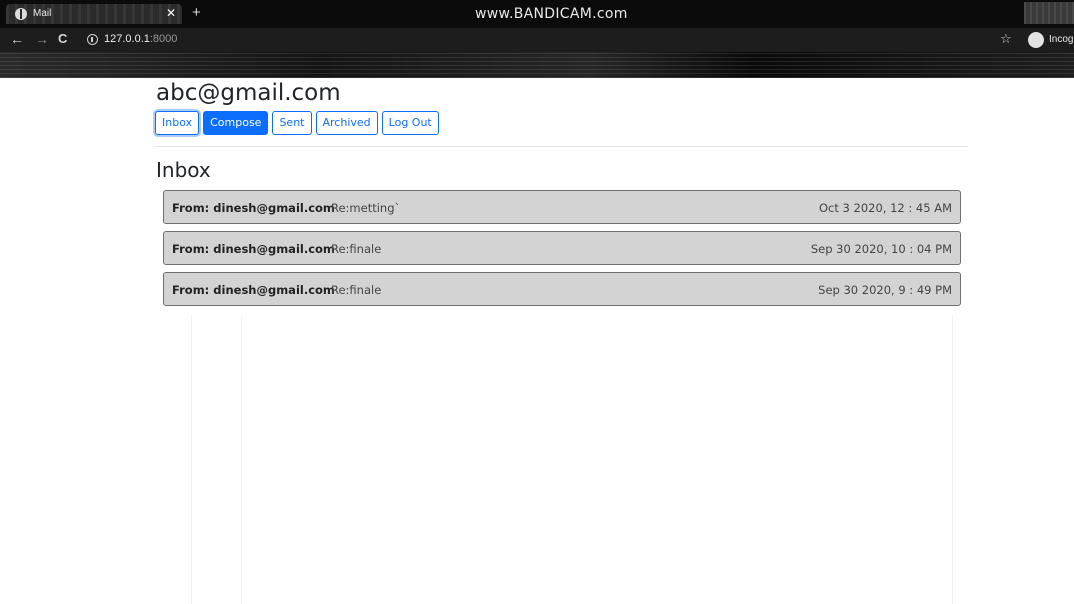 The height and width of the screenshot is (604, 1074). I want to click on window-controls, so click(1049, 13).